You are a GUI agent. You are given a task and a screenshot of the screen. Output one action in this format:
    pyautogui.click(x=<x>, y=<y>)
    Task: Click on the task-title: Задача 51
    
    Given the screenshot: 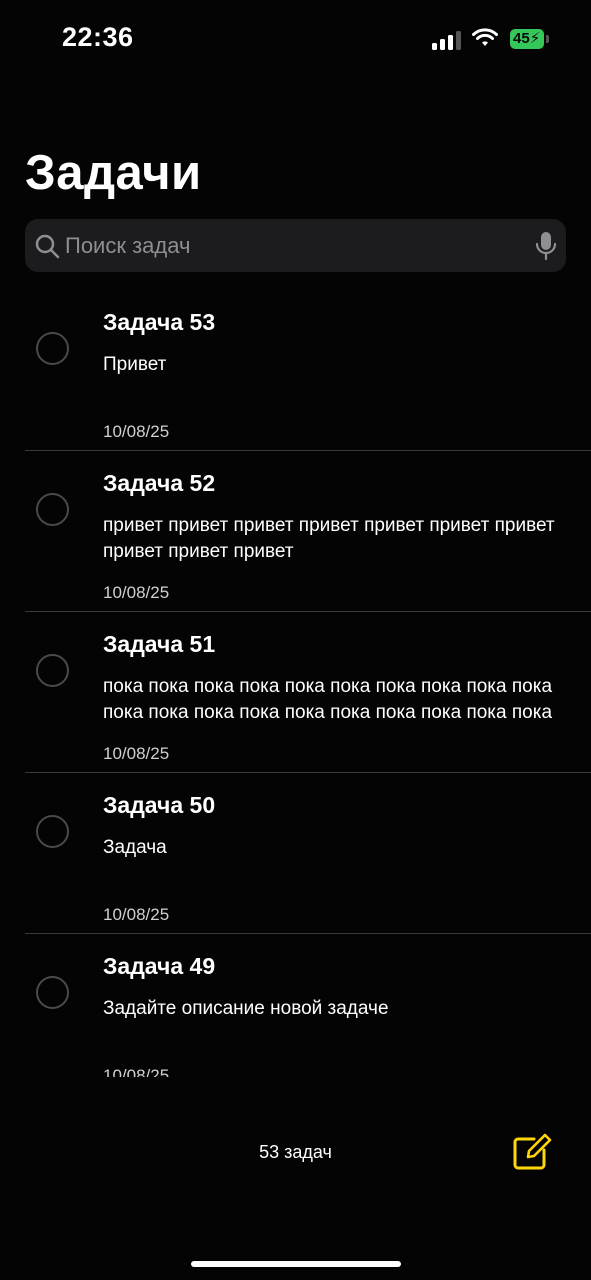 What is the action you would take?
    pyautogui.click(x=159, y=644)
    